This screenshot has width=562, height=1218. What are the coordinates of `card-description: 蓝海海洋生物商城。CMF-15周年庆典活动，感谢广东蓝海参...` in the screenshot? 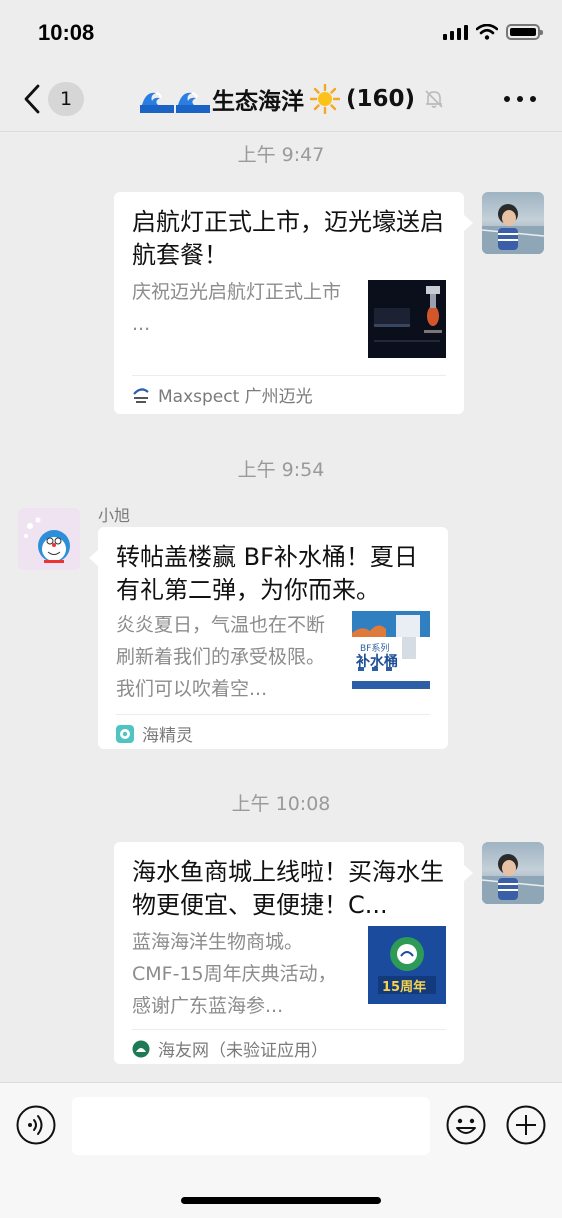 It's located at (234, 974).